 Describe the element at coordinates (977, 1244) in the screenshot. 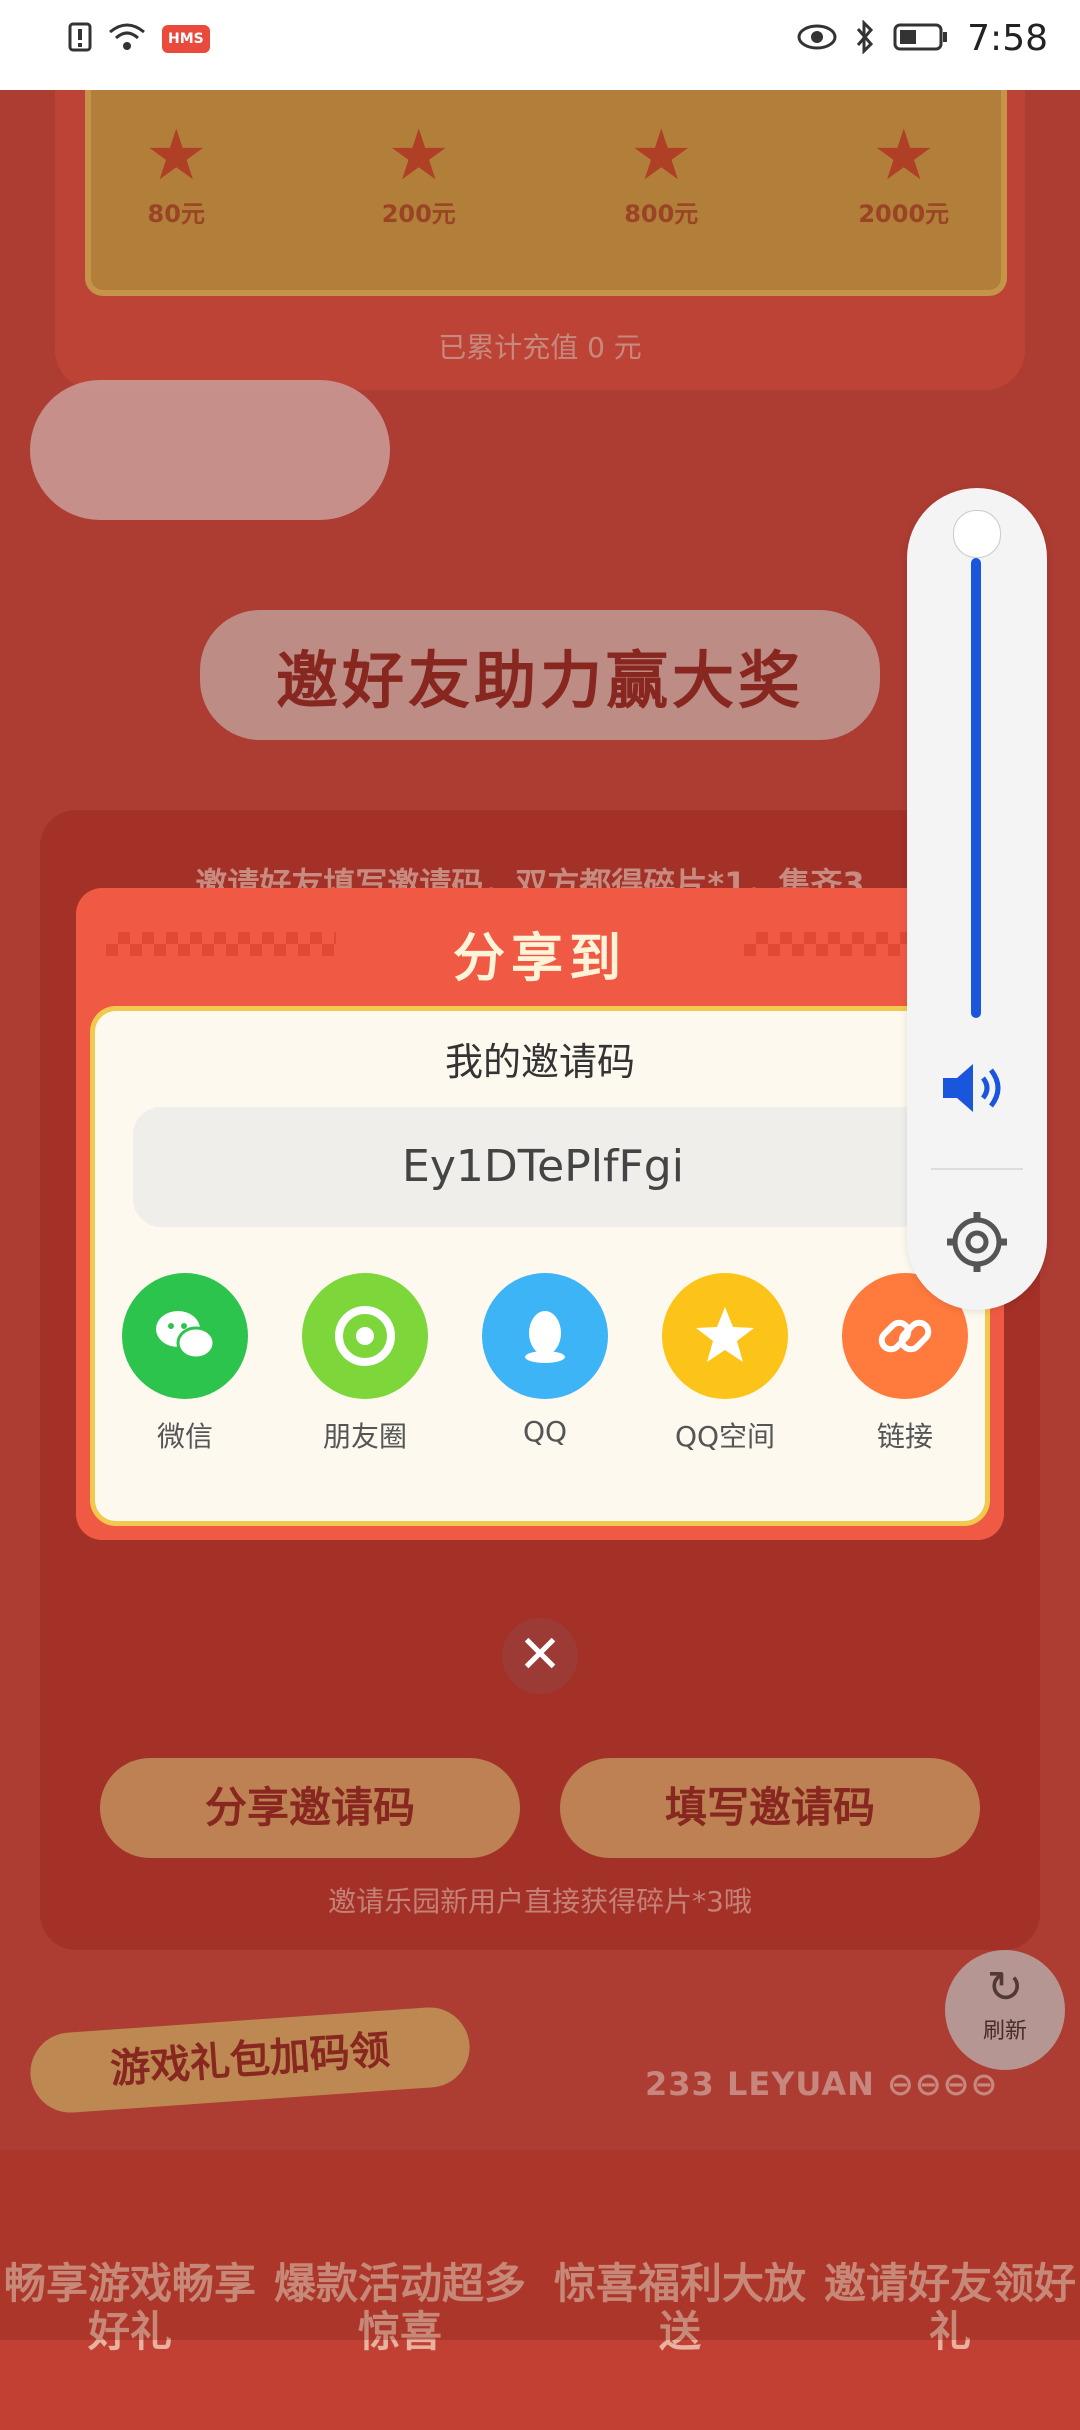

I see `settings-icon` at that location.